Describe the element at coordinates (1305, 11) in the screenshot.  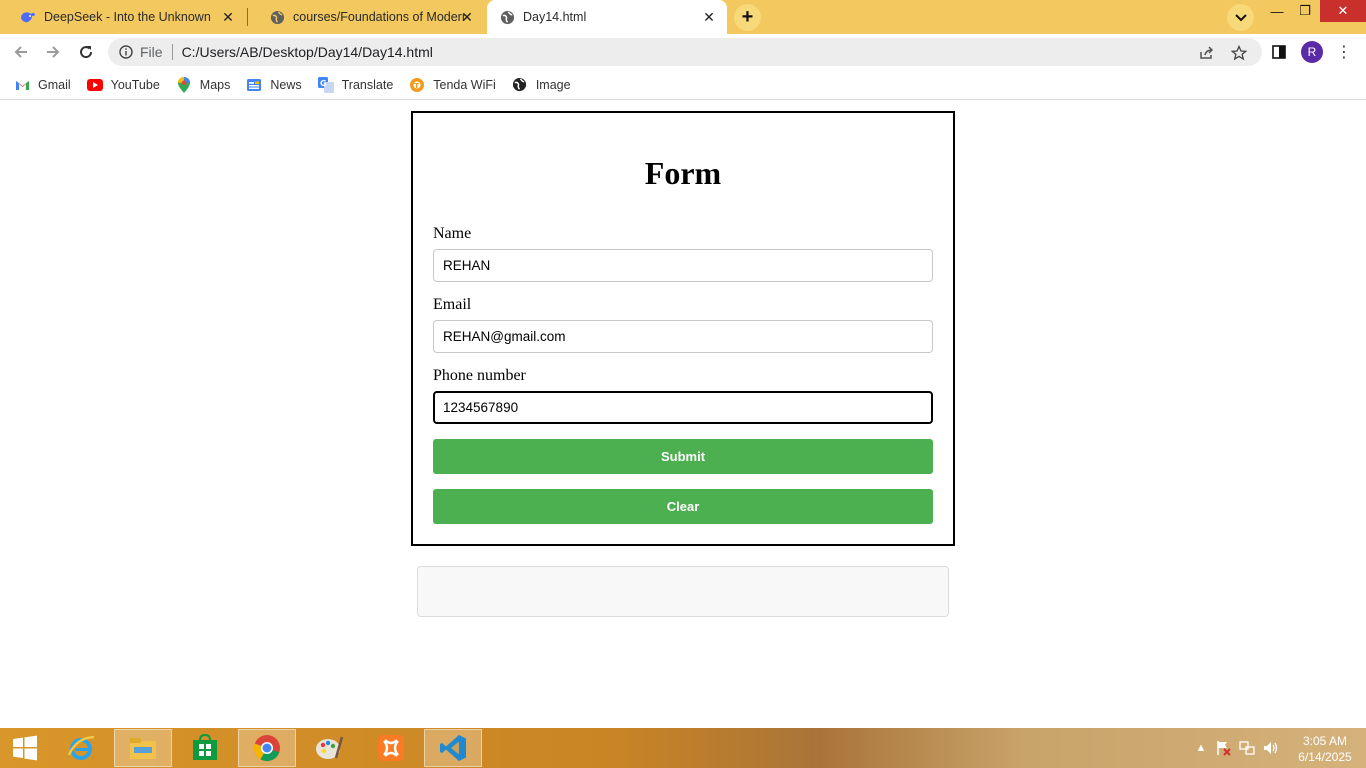
I see `restore-button: ❐` at that location.